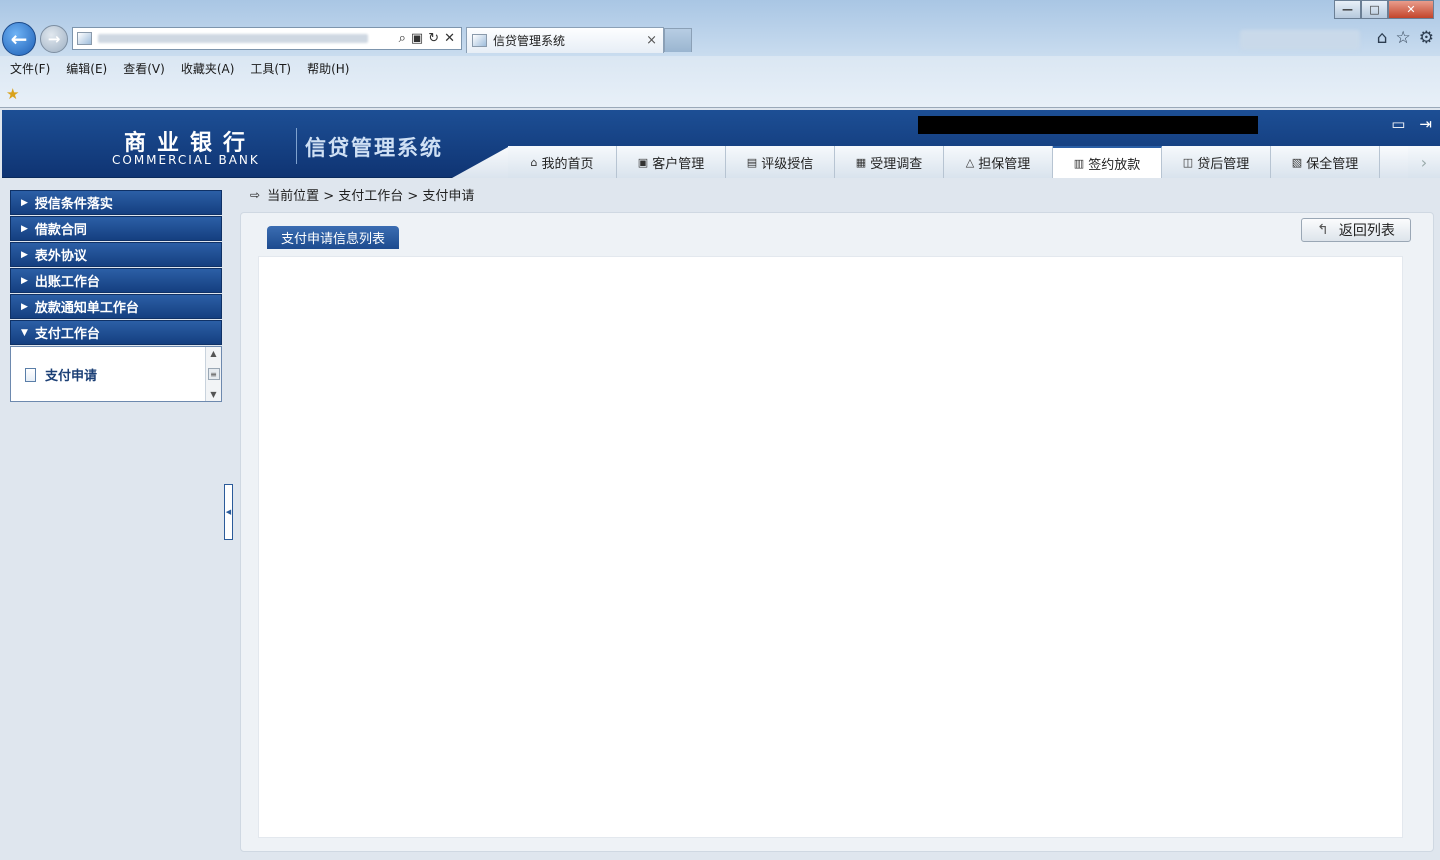  What do you see at coordinates (402, 38) in the screenshot?
I see `search-icon: ⌕` at bounding box center [402, 38].